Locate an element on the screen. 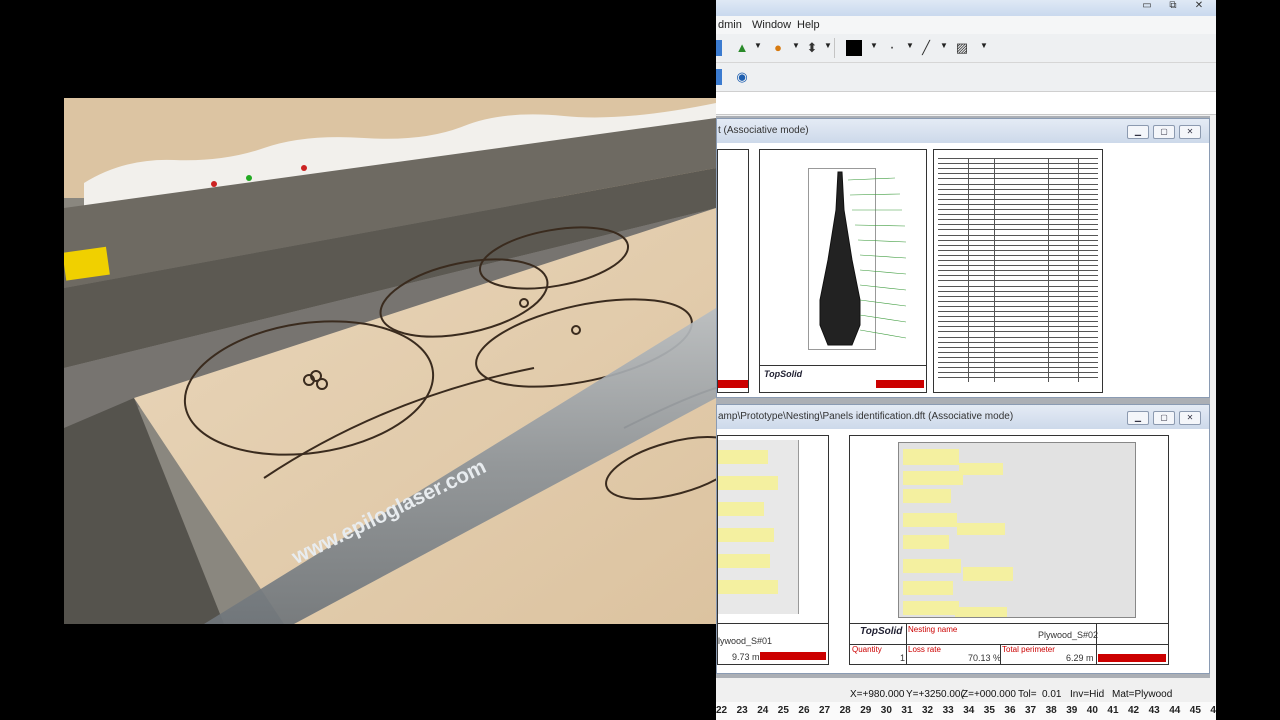  line-type-icon: ╱ is located at coordinates (926, 48).